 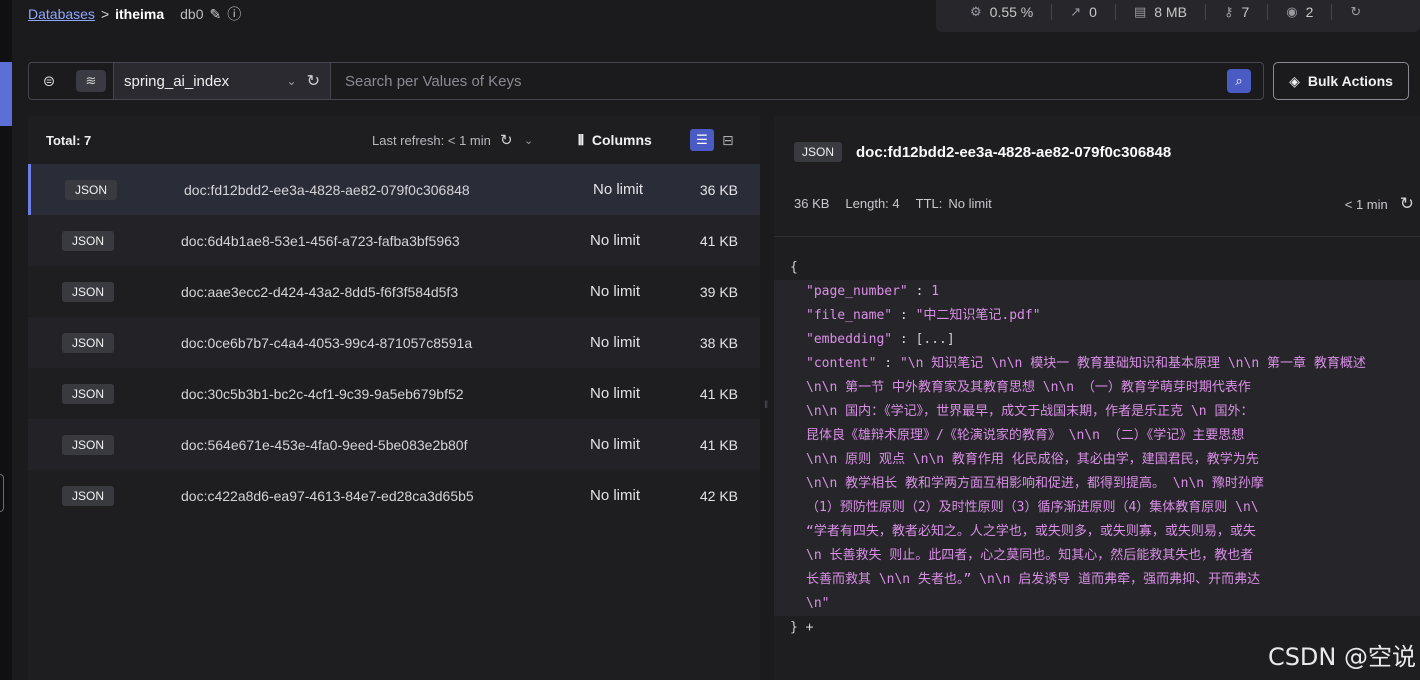 What do you see at coordinates (49, 81) in the screenshot?
I see `filter-icon: ⊜` at bounding box center [49, 81].